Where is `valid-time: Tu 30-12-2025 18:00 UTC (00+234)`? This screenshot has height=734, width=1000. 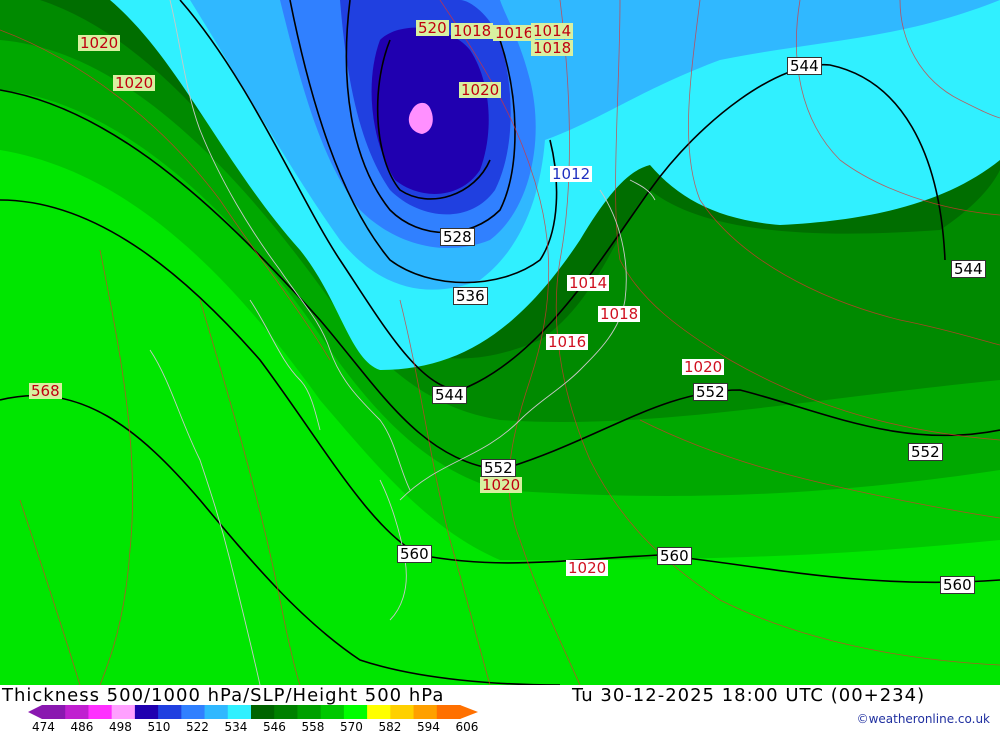 valid-time: Tu 30-12-2025 18:00 UTC (00+234) is located at coordinates (749, 695).